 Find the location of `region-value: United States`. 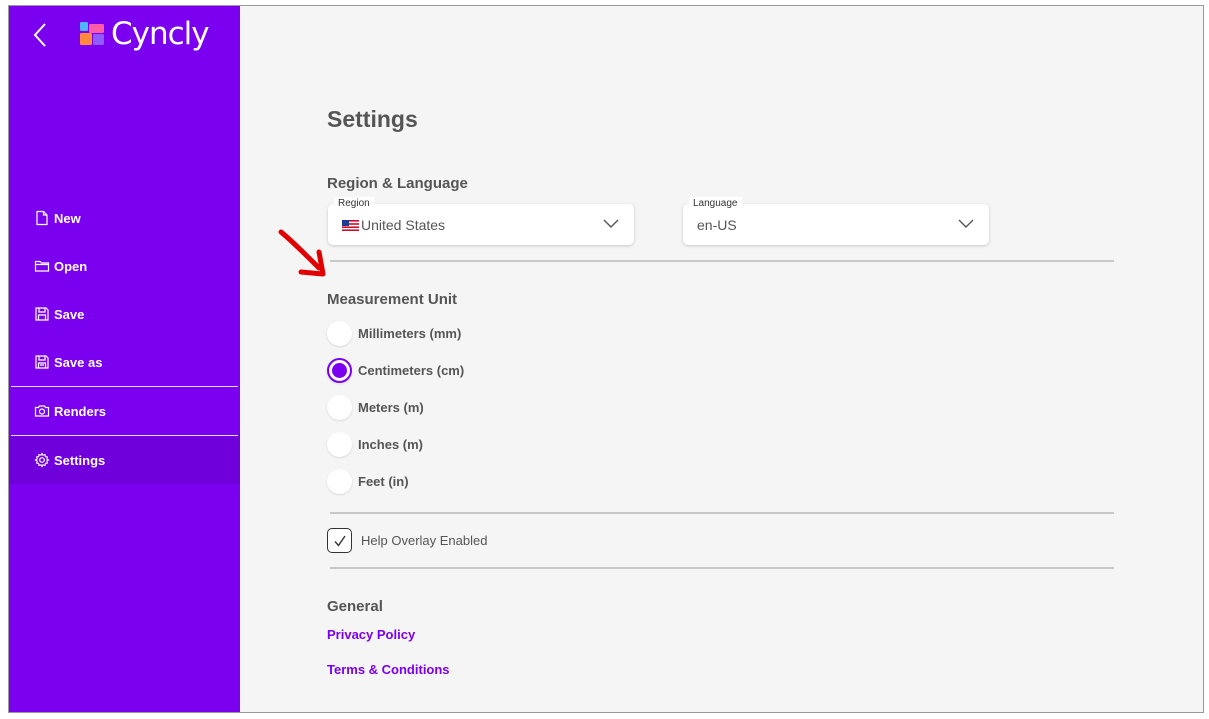

region-value: United States is located at coordinates (393, 225).